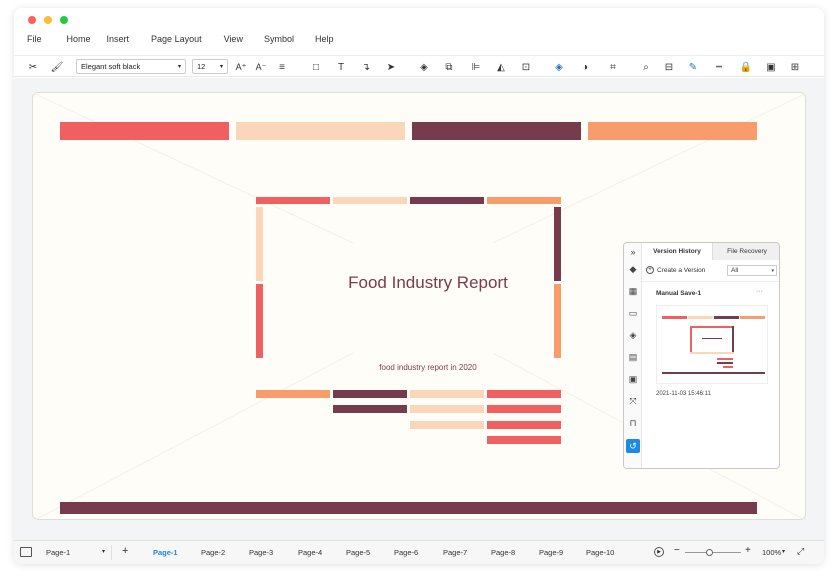 This screenshot has height=576, width=838. What do you see at coordinates (735, 270) in the screenshot?
I see `version-filter-value: All` at bounding box center [735, 270].